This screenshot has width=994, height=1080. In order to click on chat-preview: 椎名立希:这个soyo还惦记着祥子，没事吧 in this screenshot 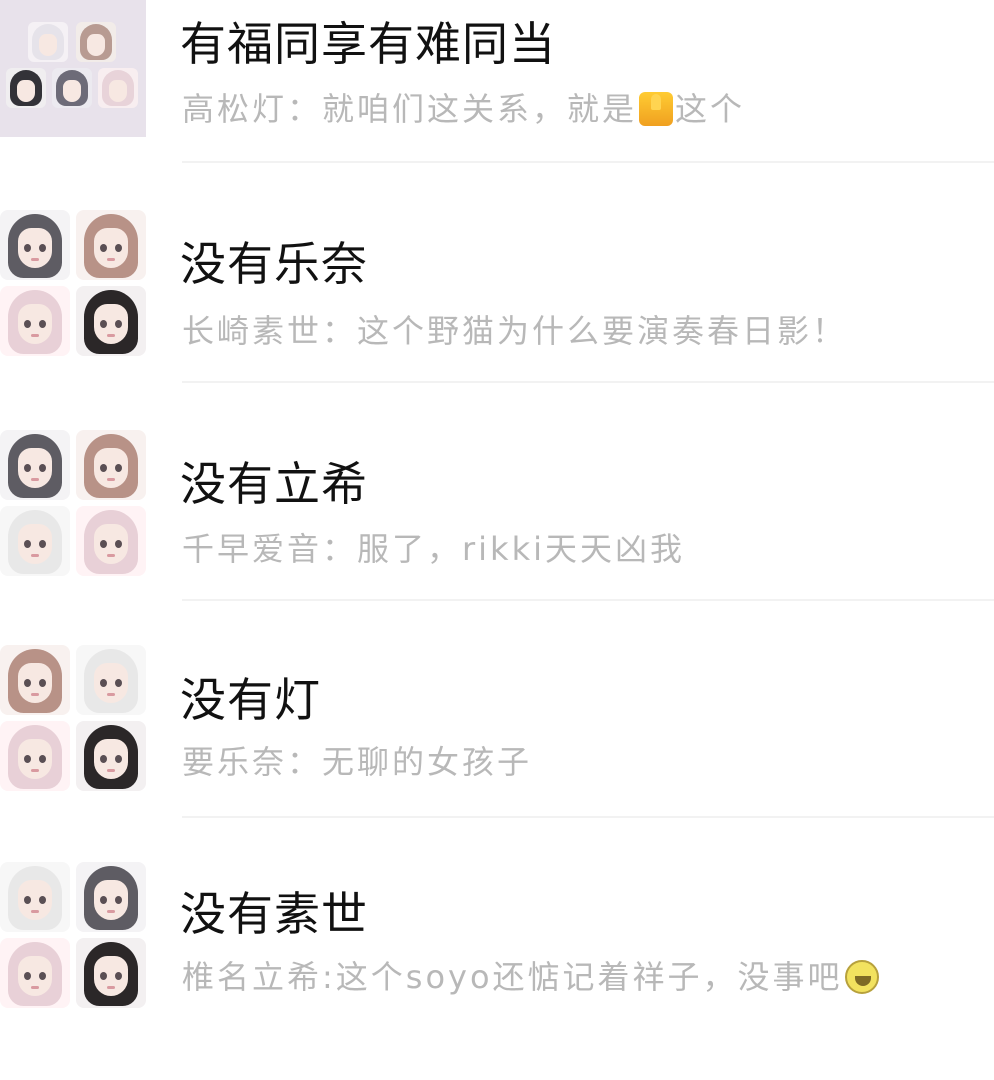, I will do `click(531, 975)`.